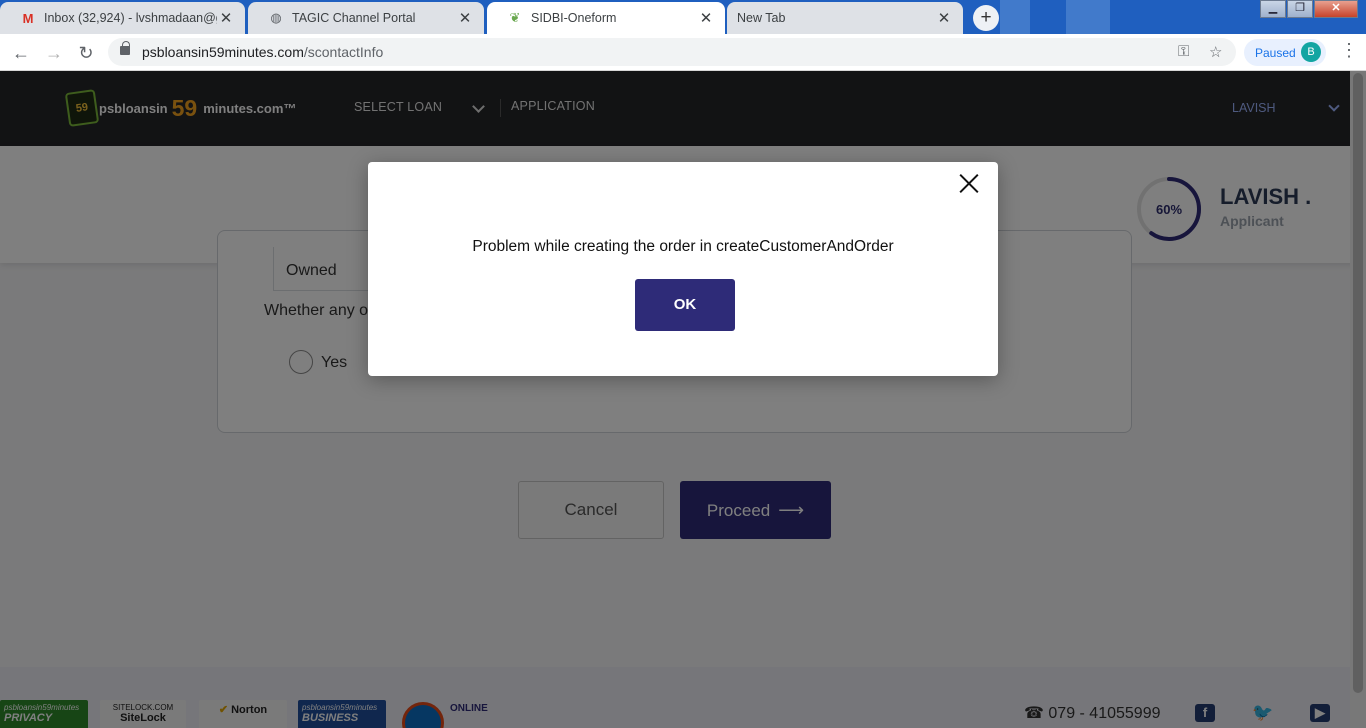  Describe the element at coordinates (515, 17) in the screenshot. I see `site-icon: ❦` at that location.